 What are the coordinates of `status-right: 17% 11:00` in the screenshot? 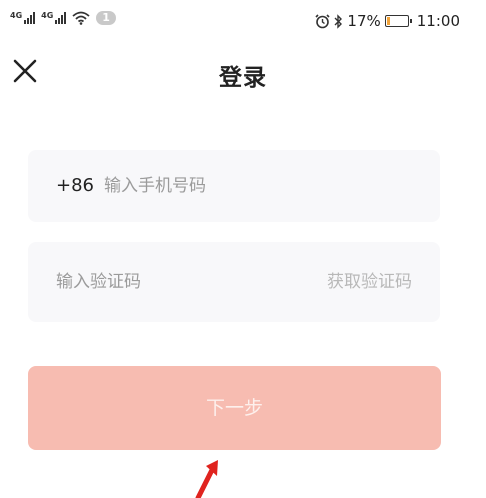 It's located at (387, 21).